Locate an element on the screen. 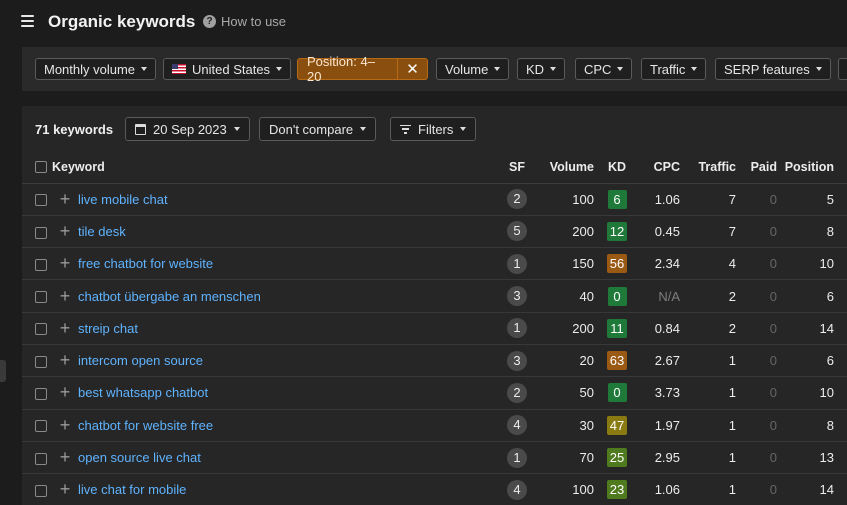  kd-badge: 47 is located at coordinates (617, 425).